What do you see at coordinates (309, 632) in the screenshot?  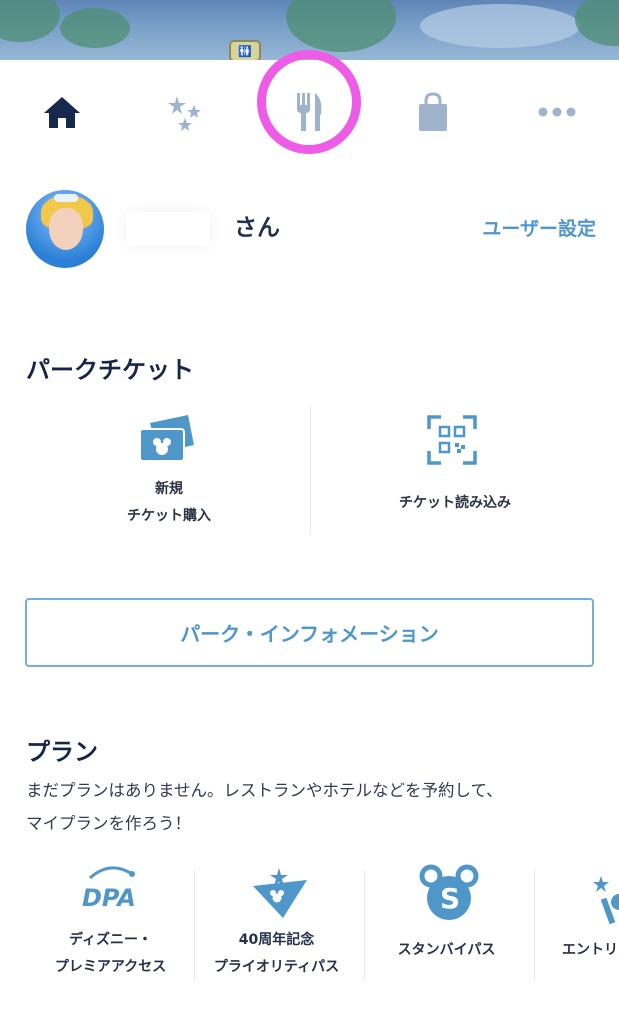 I see `park-information-button: パーク・インフォメーション` at bounding box center [309, 632].